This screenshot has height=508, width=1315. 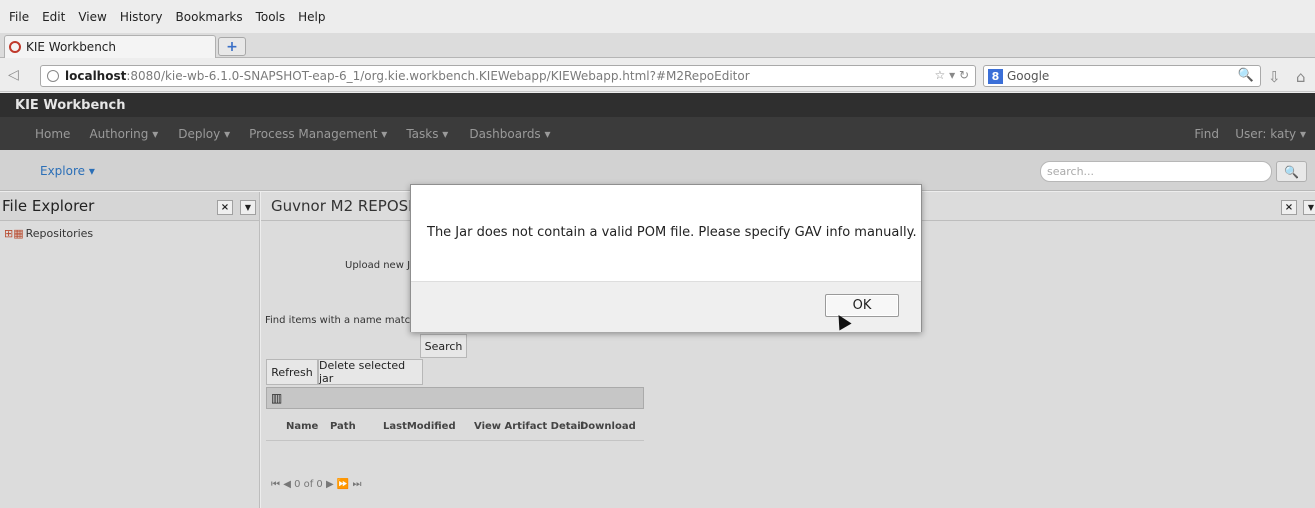 What do you see at coordinates (209, 17) in the screenshot?
I see `menu-bookmarks: Bookmarks` at bounding box center [209, 17].